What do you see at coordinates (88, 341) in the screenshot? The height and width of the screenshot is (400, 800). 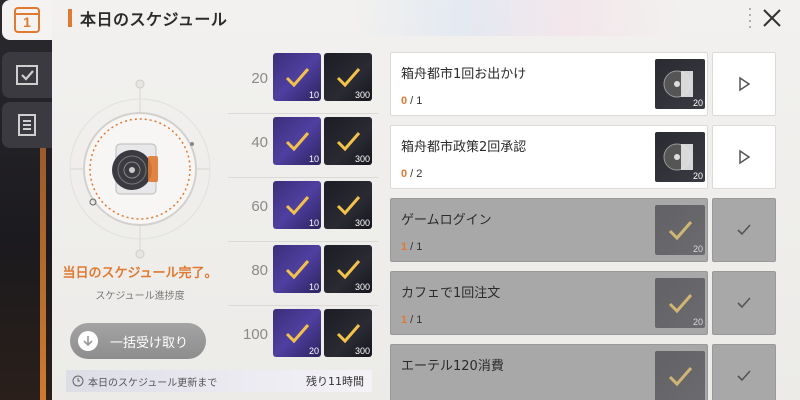 I see `download-icon` at bounding box center [88, 341].